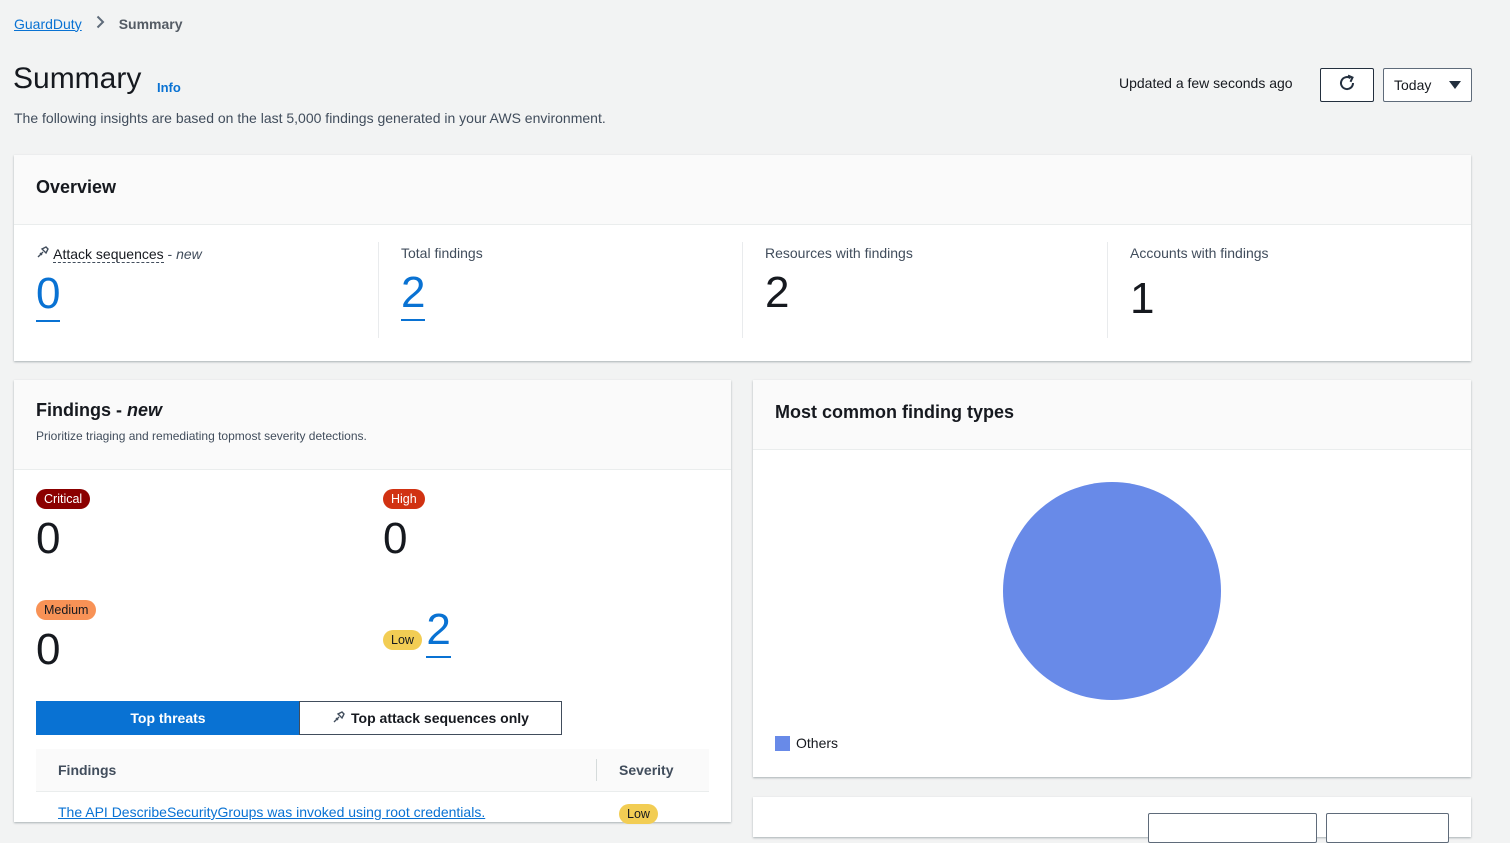  What do you see at coordinates (76, 187) in the screenshot?
I see `overview-title: Overview` at bounding box center [76, 187].